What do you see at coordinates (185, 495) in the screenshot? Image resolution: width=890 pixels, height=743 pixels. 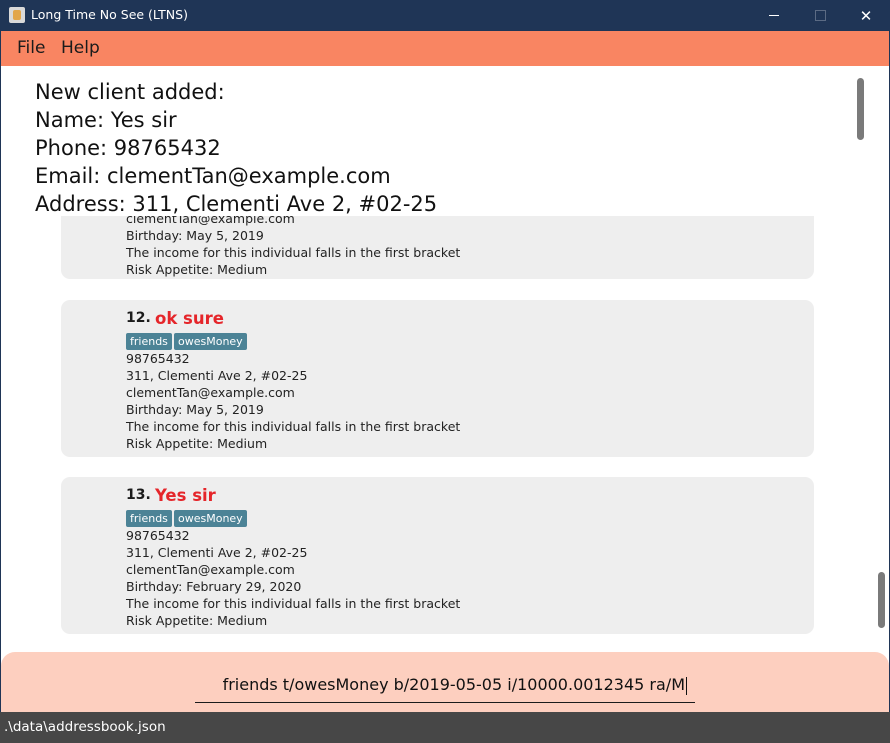 I see `person-name: Yes sir` at bounding box center [185, 495].